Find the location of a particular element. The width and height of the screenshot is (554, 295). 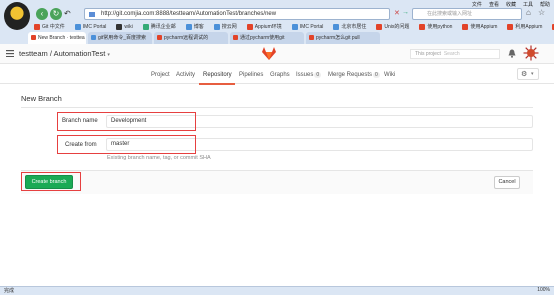

create-from-help-text: Existing branch name, tag, or commit SHA is located at coordinates (159, 158).